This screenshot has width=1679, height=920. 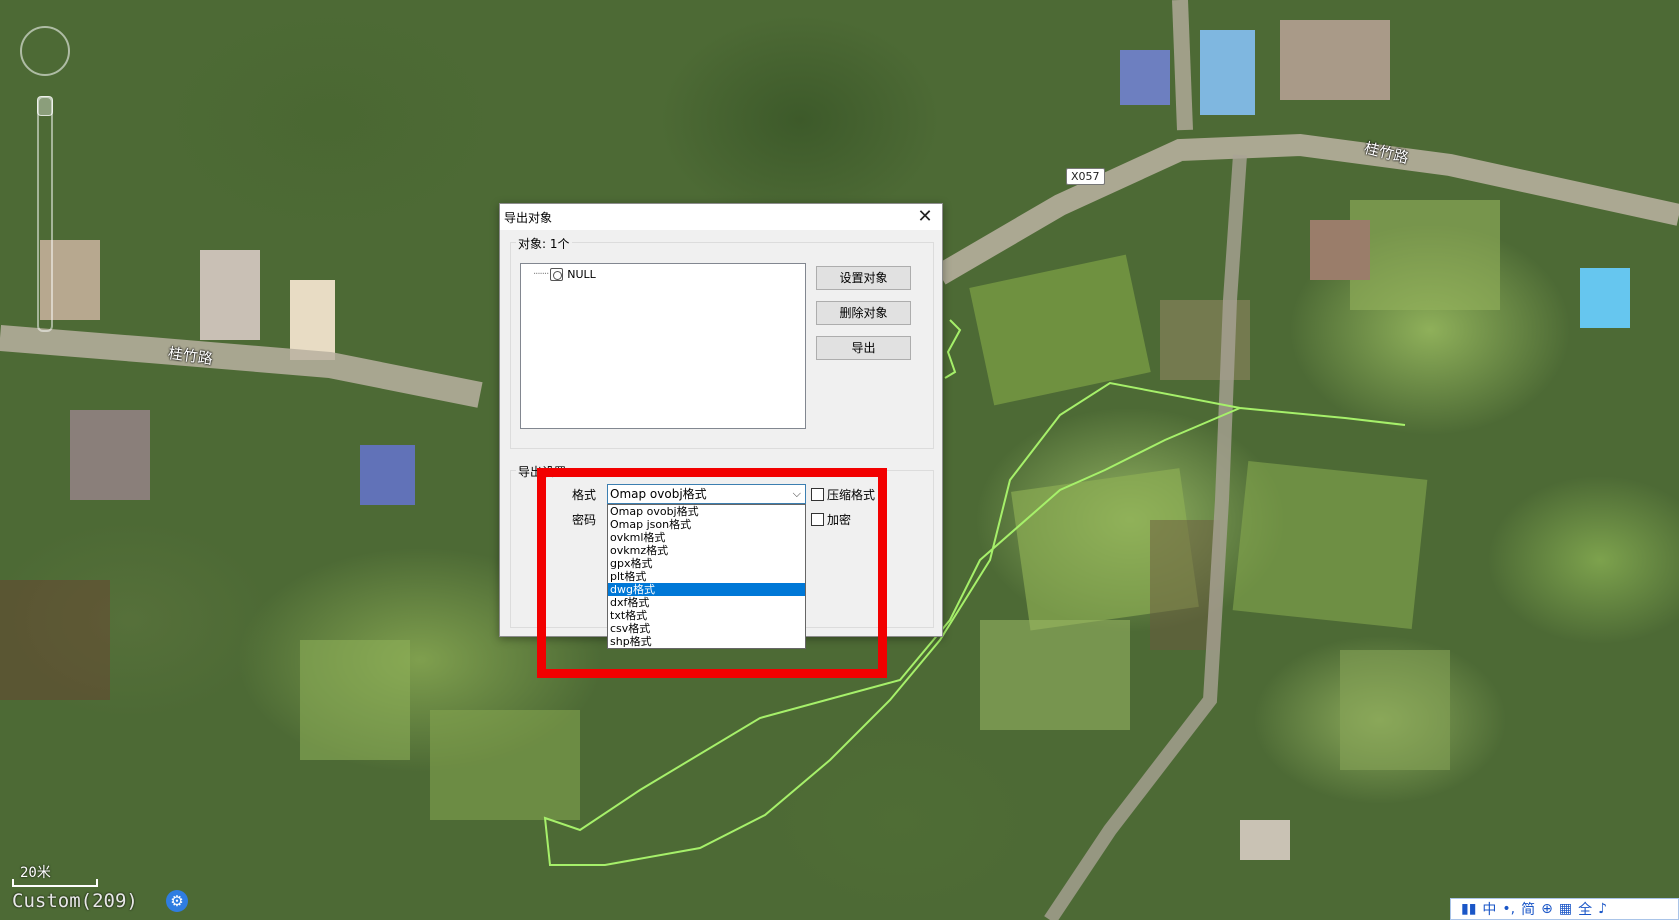 I want to click on layer-label: Custom(209), so click(x=75, y=901).